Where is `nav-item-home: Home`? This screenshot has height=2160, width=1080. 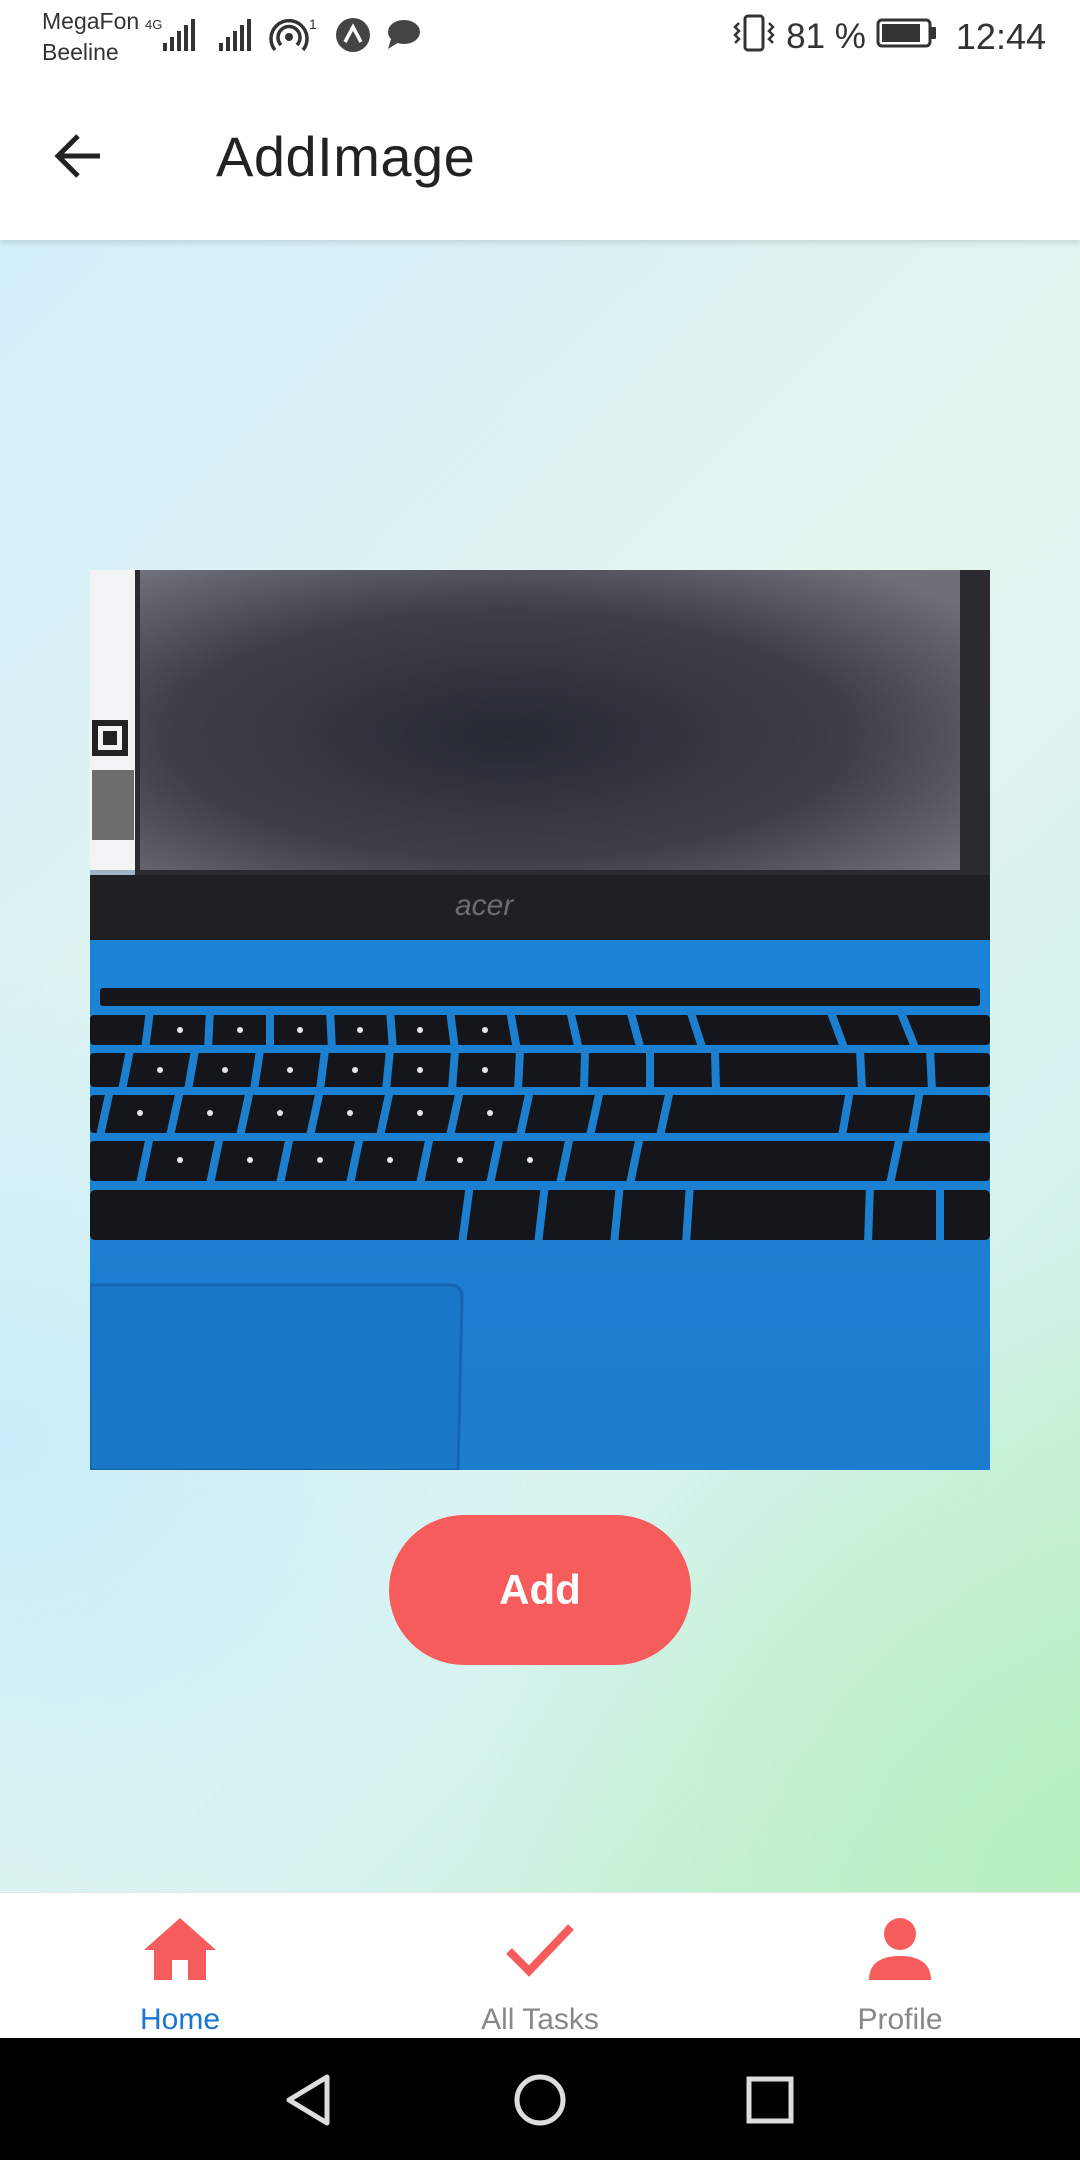 nav-item-home: Home is located at coordinates (180, 1966).